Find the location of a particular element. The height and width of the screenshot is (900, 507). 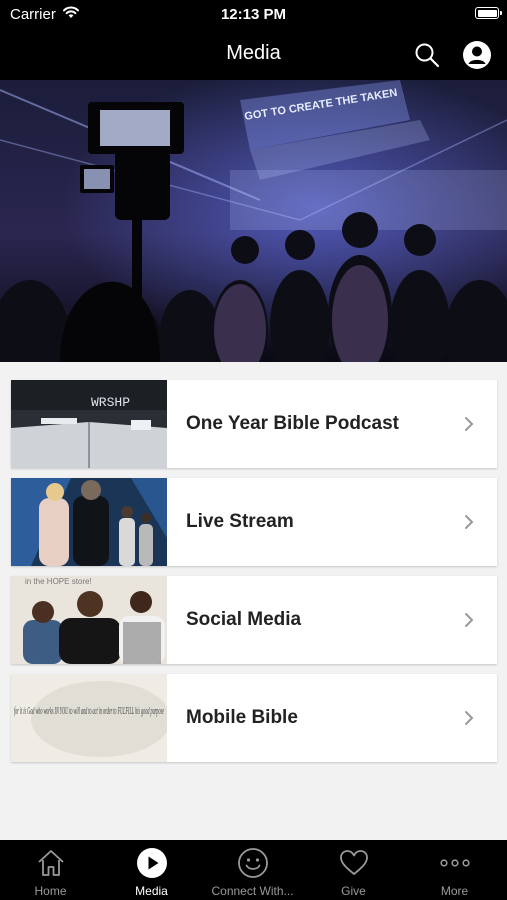

media-item-one-year-bible-podcast: WRSHP One Year Bible Podcast is located at coordinates (254, 424).